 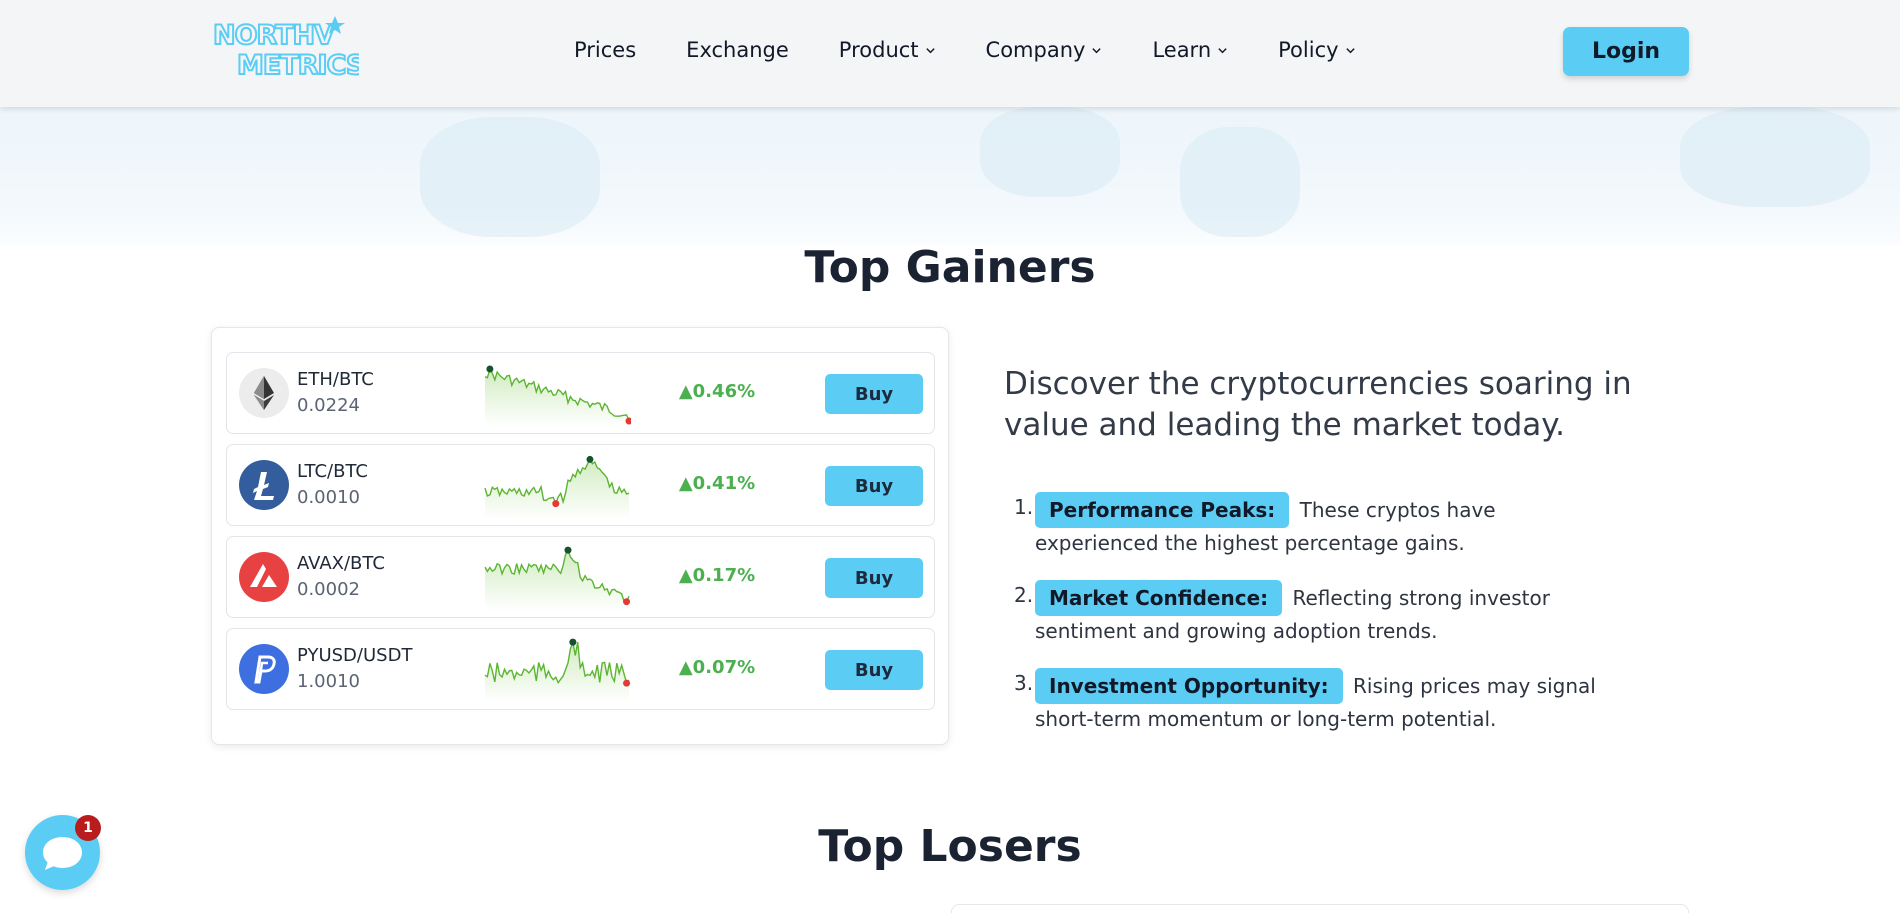 What do you see at coordinates (1162, 510) in the screenshot?
I see `feature-tag: Performance Peaks:` at bounding box center [1162, 510].